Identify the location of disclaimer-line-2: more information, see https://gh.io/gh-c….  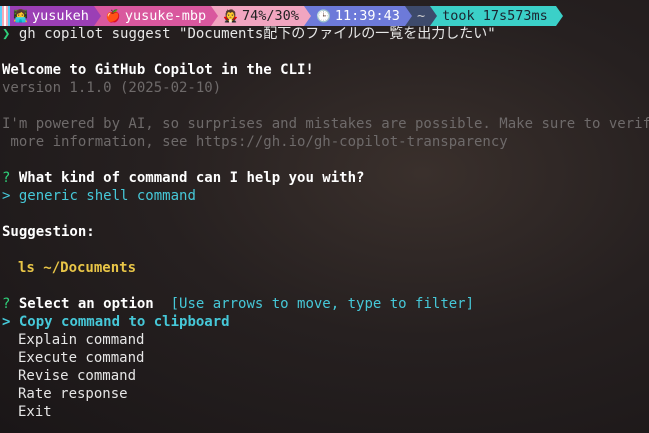
(255, 142).